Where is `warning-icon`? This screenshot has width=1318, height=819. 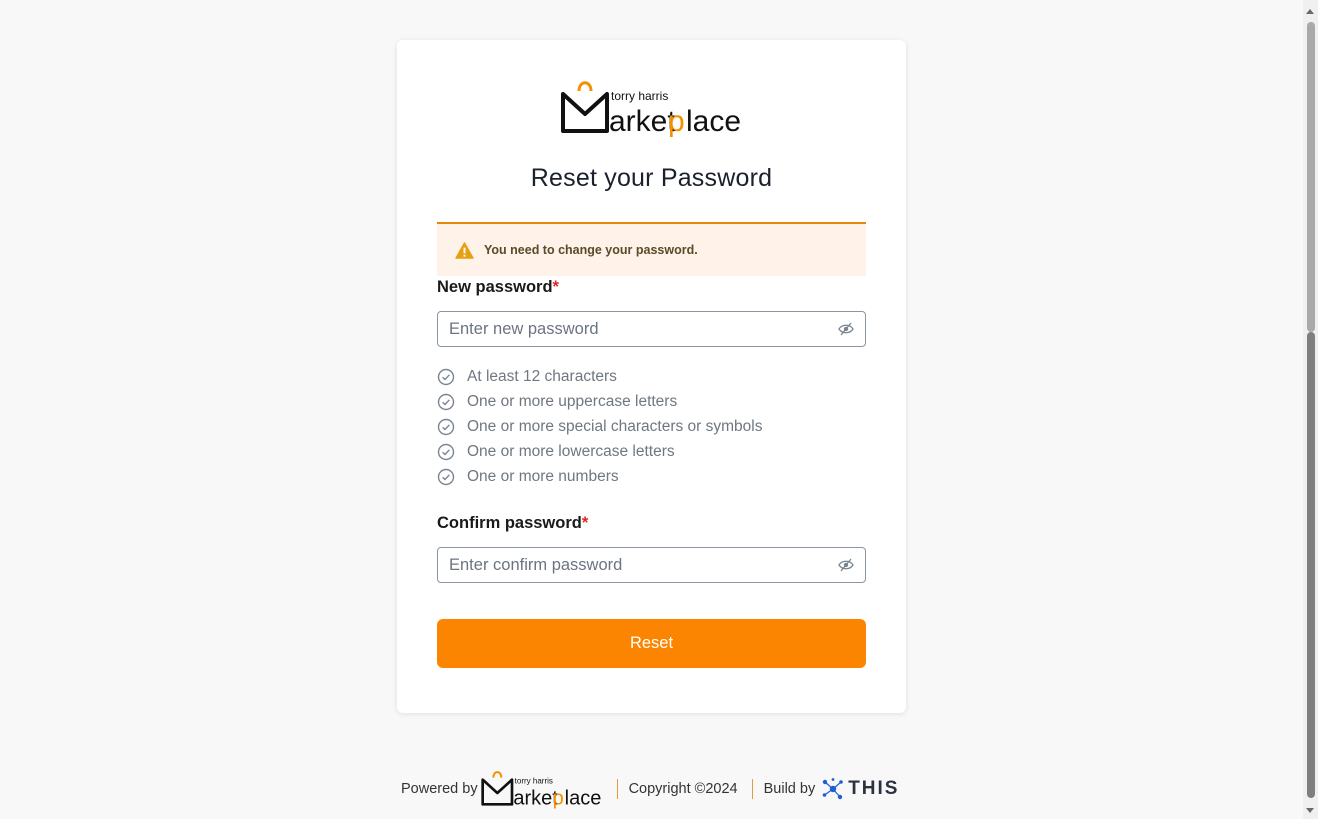
warning-icon is located at coordinates (464, 250).